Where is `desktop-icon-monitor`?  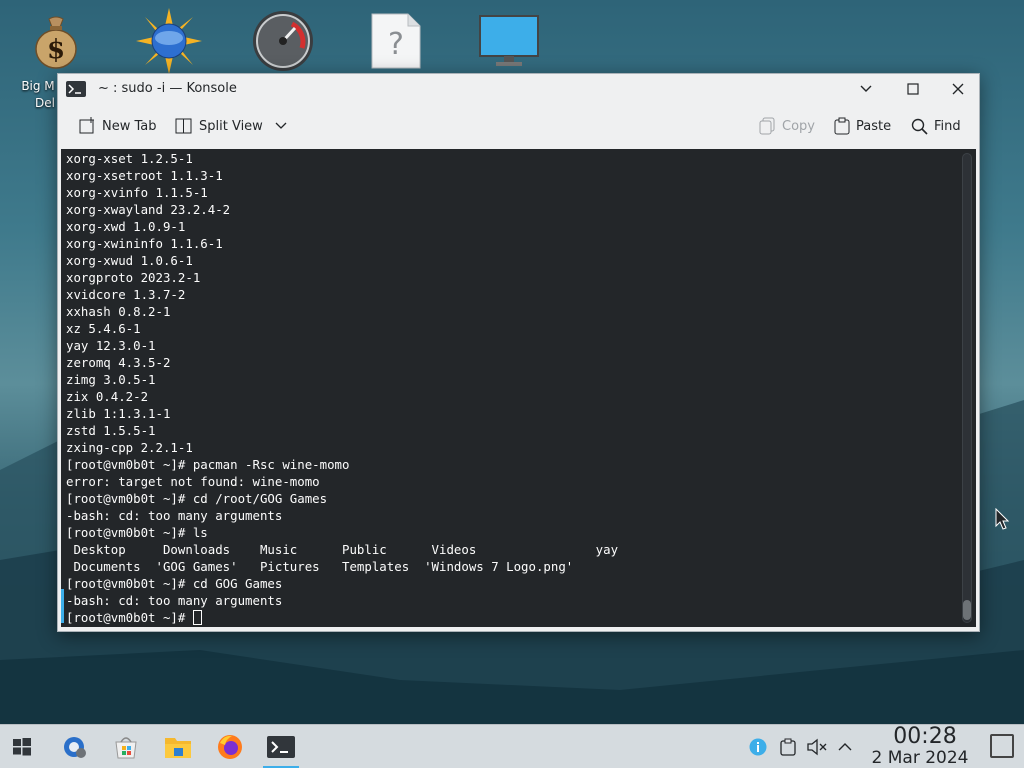 desktop-icon-monitor is located at coordinates (509, 41).